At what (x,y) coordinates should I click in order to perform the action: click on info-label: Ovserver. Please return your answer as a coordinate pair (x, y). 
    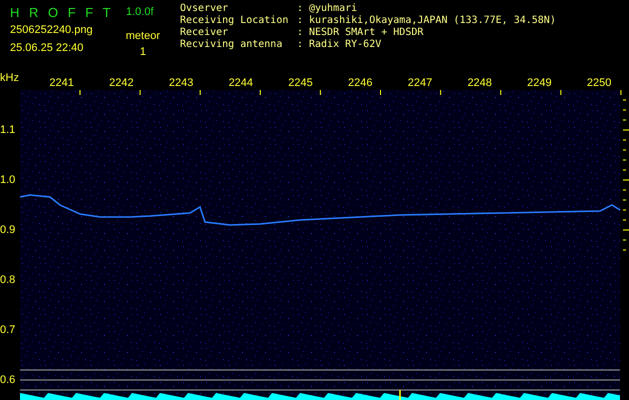
    Looking at the image, I should click on (205, 9).